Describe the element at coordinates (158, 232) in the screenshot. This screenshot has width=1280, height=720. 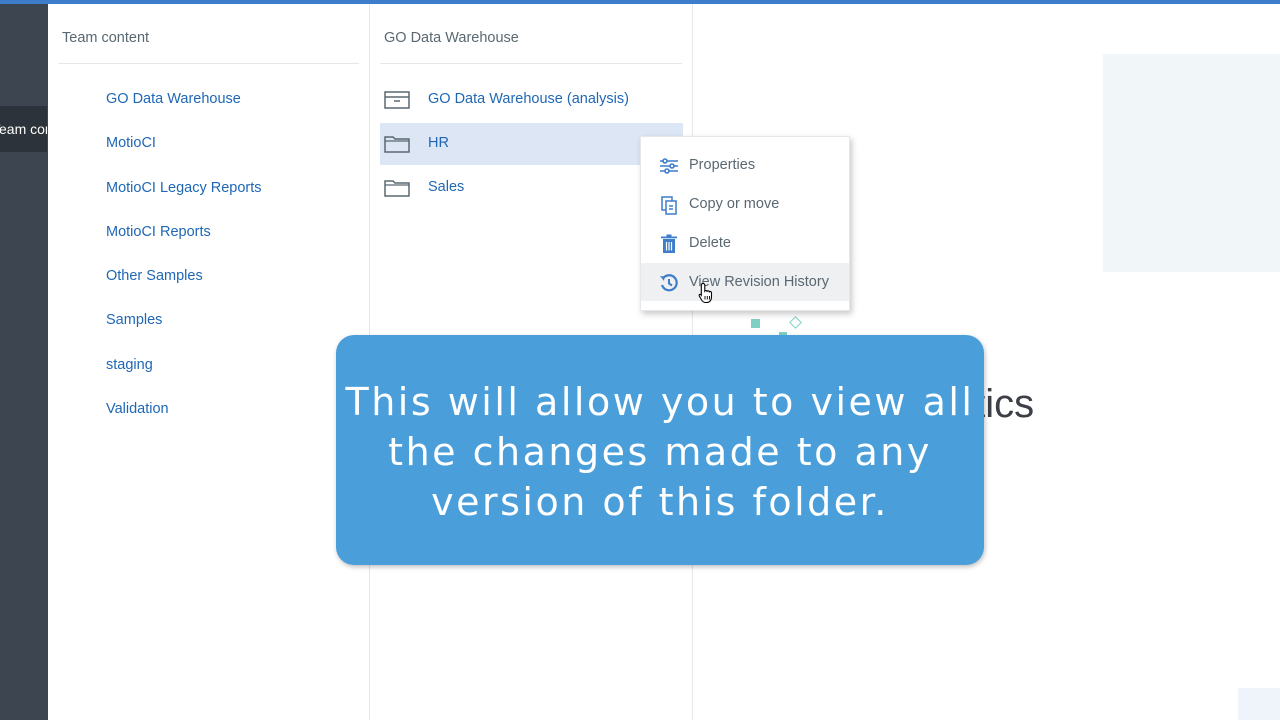
I see `team-item-motioci-reports: MotioCI Reports` at that location.